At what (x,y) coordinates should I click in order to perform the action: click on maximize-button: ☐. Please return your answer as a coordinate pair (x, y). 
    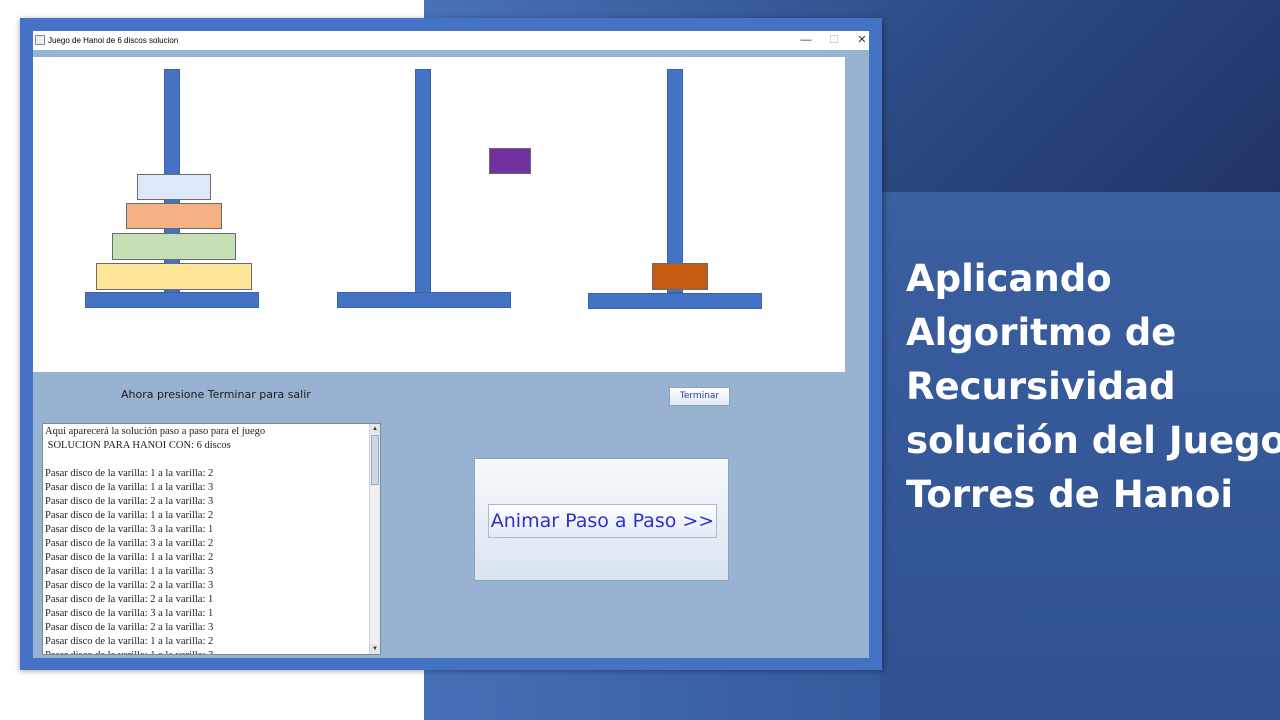
    Looking at the image, I should click on (834, 40).